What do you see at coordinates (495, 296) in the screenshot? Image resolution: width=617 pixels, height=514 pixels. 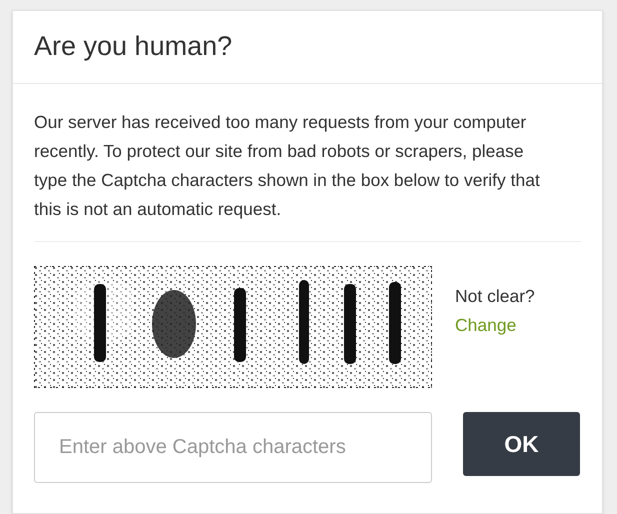 I see `hint-text: Not clear?` at bounding box center [495, 296].